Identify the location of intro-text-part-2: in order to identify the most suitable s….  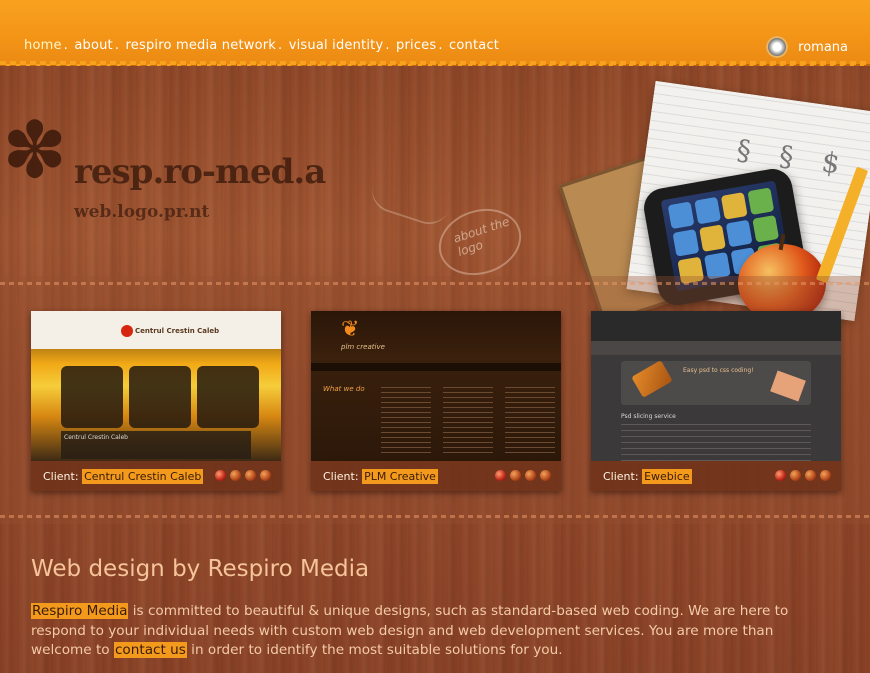
(374, 650).